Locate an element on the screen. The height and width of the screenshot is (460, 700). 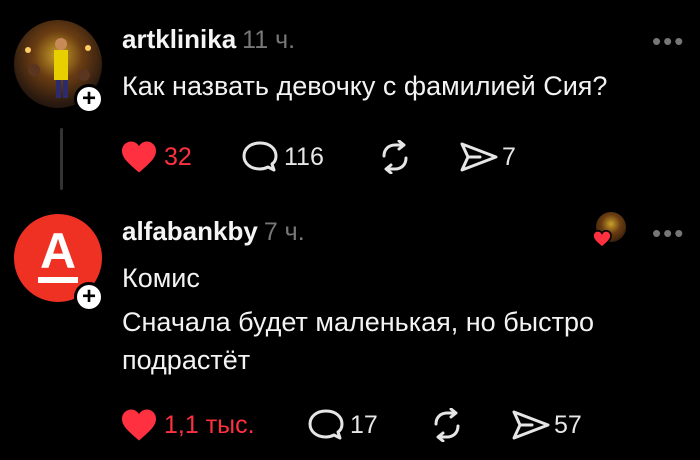
comment-count: 116 is located at coordinates (304, 156).